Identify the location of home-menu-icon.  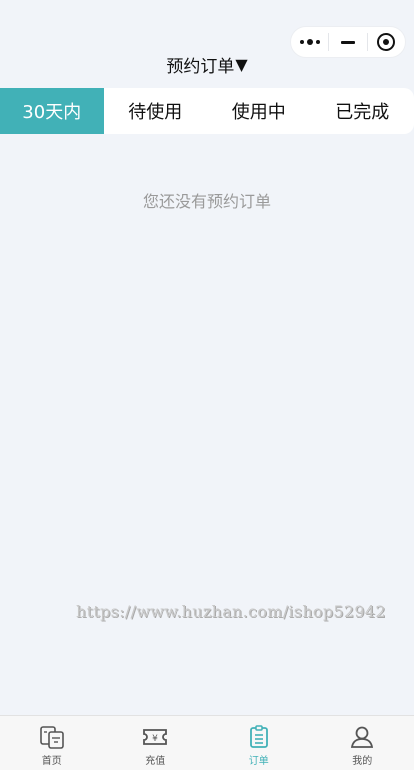
(52, 737).